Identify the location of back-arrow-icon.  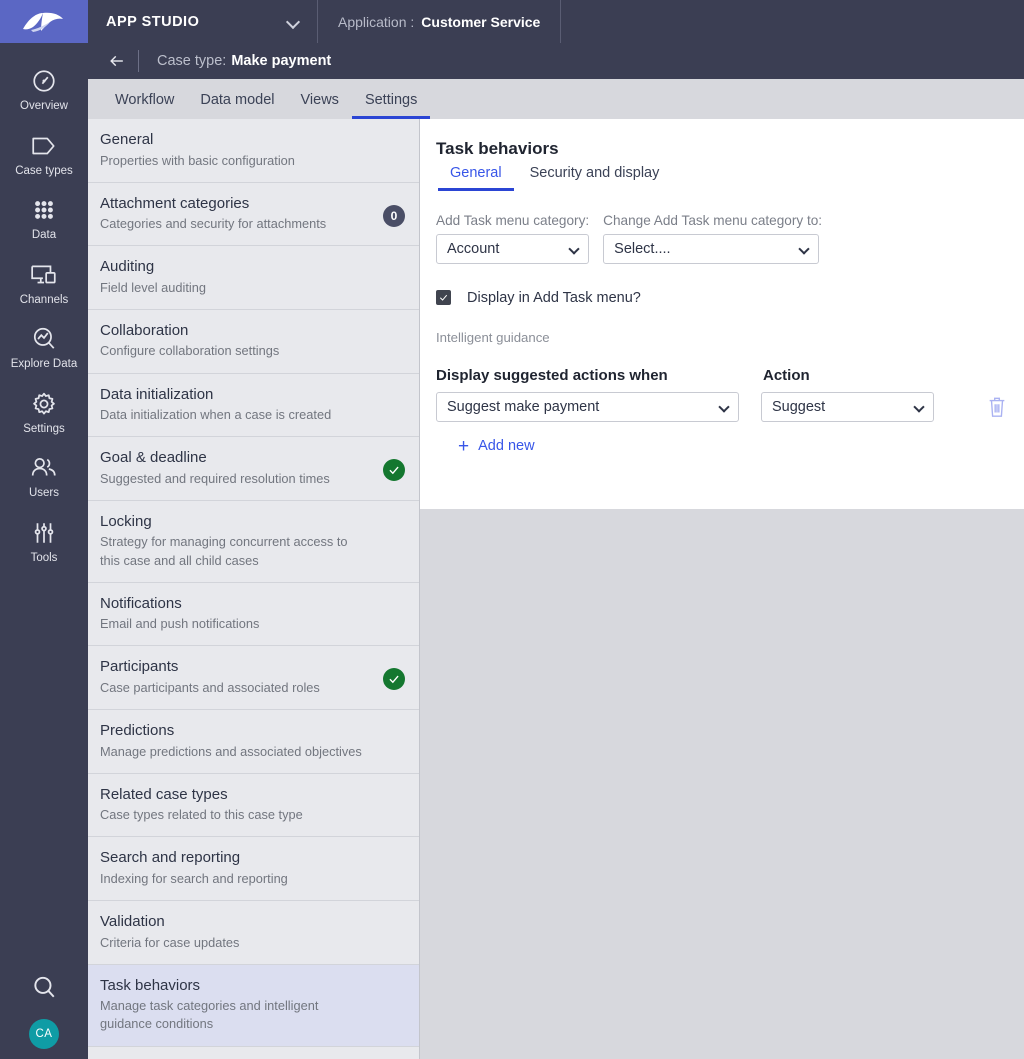
(117, 61).